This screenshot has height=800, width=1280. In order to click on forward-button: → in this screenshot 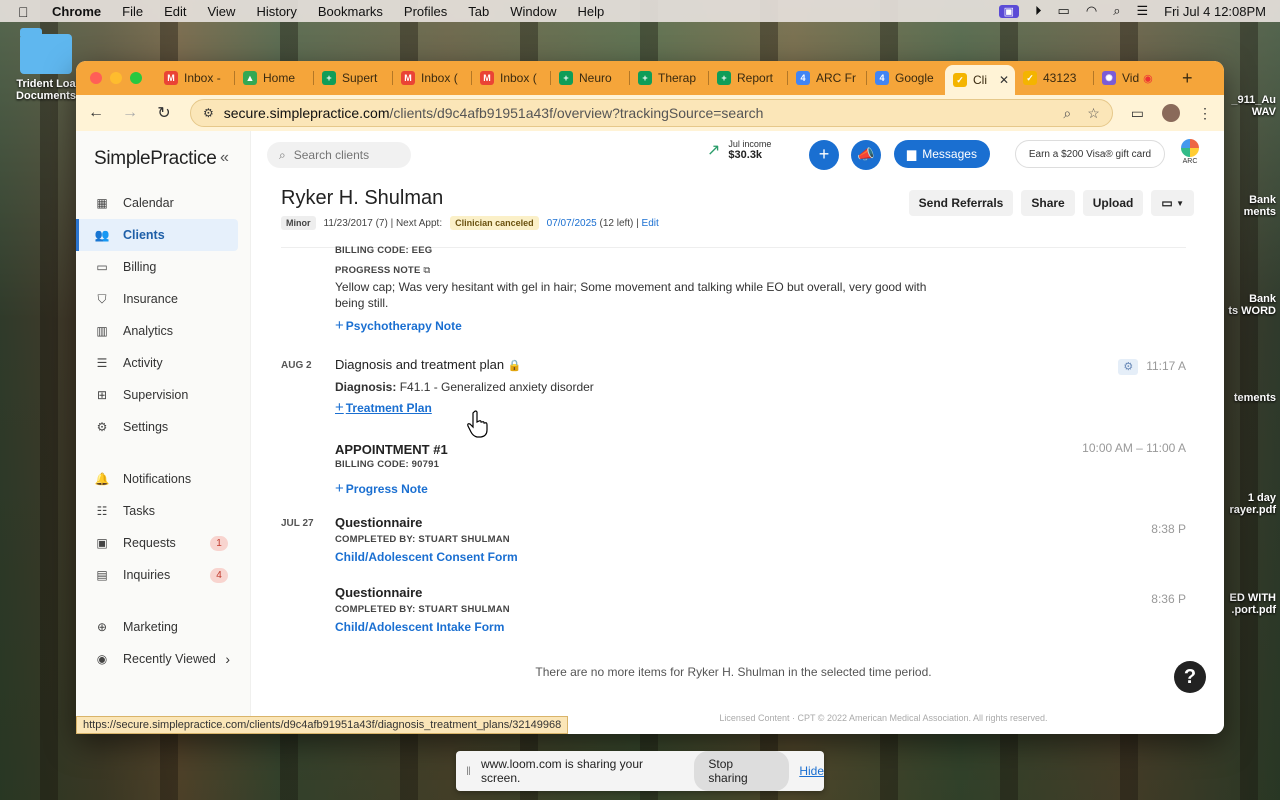, I will do `click(130, 113)`.